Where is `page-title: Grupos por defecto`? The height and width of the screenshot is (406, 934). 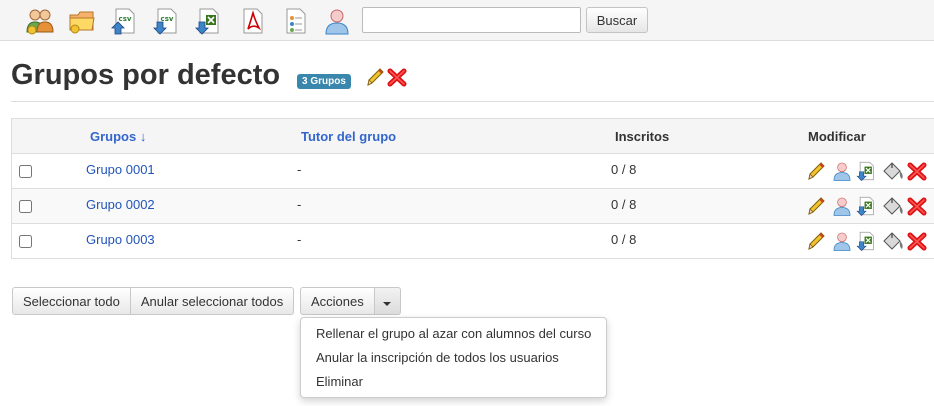 page-title: Grupos por defecto is located at coordinates (146, 75).